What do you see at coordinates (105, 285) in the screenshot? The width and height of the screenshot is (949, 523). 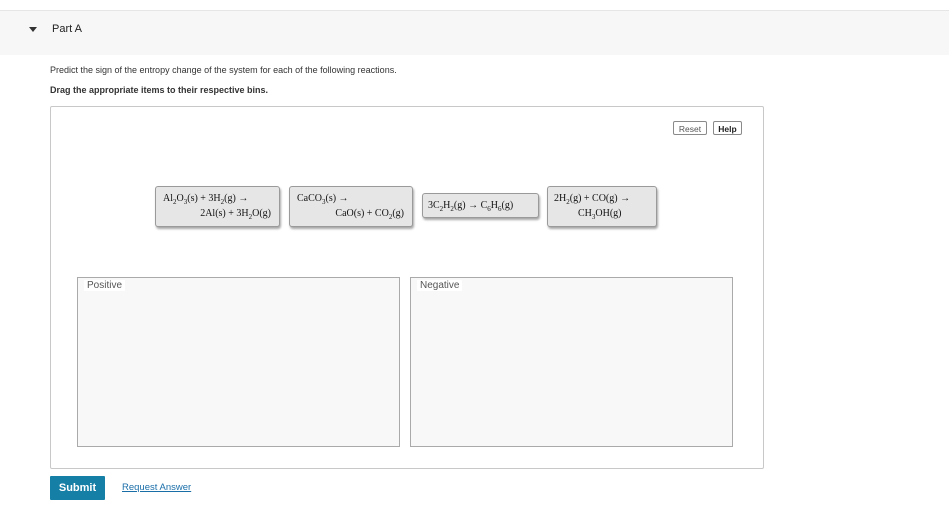 I see `bin-label: Positive` at bounding box center [105, 285].